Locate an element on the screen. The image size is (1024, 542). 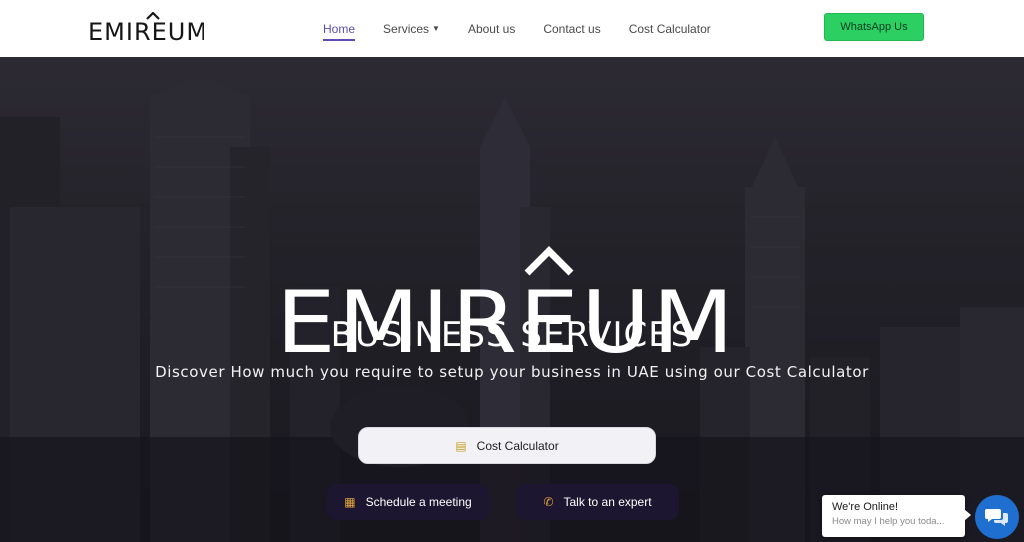
emireum-logo-icon: EMIREUM is located at coordinates (146, 28).